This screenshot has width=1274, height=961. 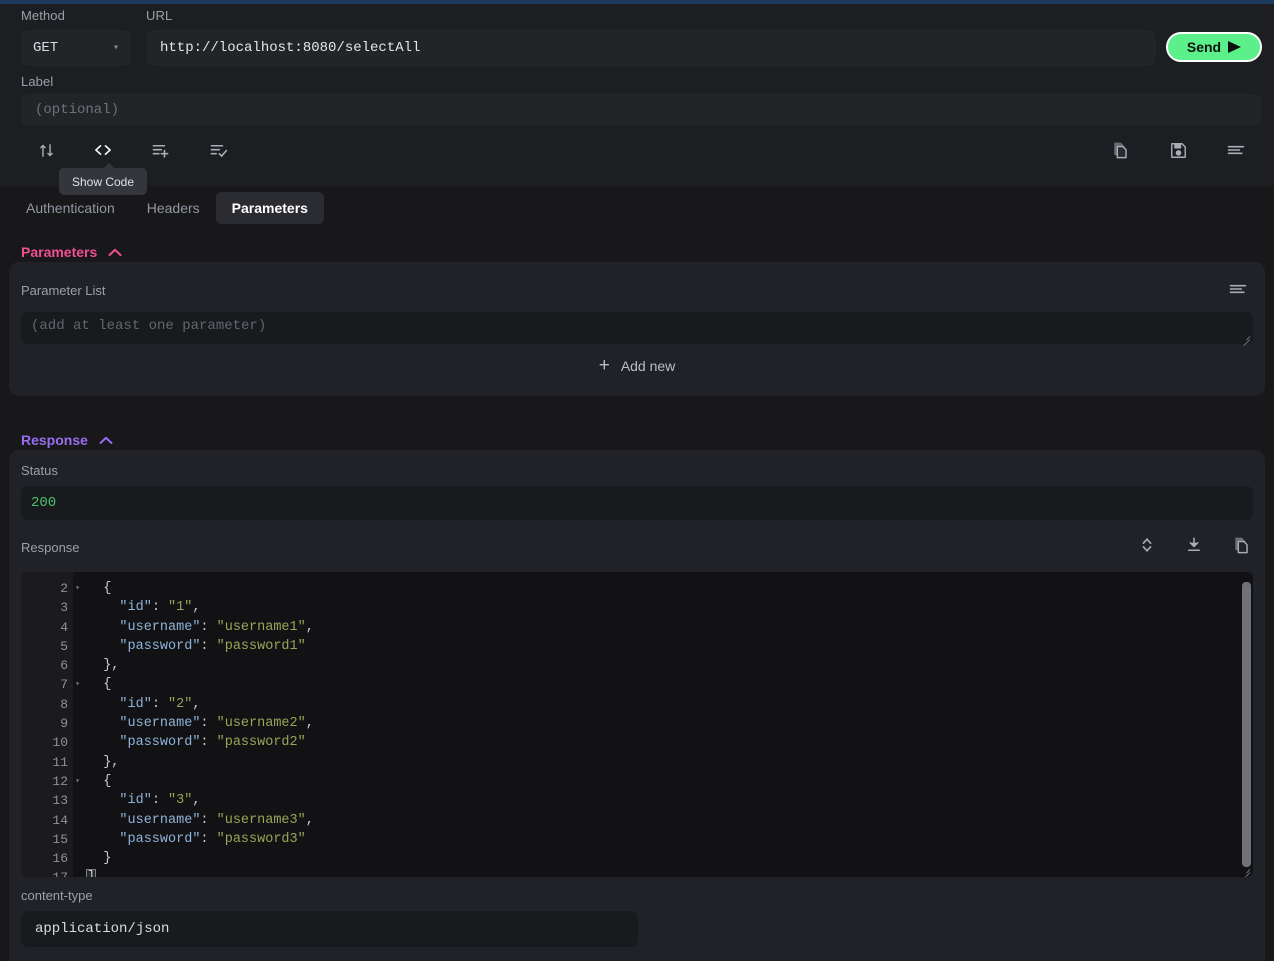 I want to click on parameters-section-header: Parameters, so click(x=71, y=252).